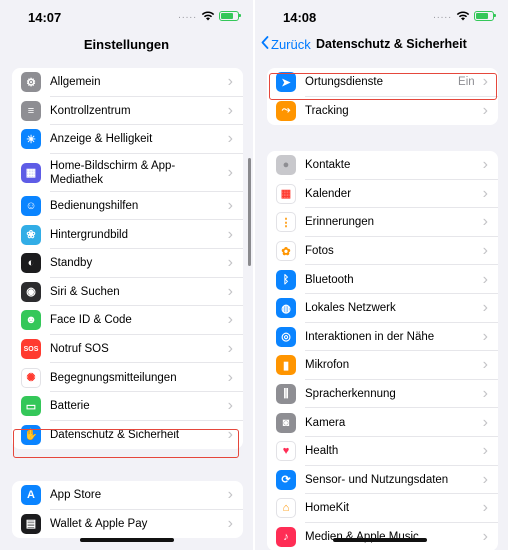 This screenshot has height=550, width=508. Describe the element at coordinates (382, 251) in the screenshot. I see `row-fotos: ✿ Fotos ›` at that location.